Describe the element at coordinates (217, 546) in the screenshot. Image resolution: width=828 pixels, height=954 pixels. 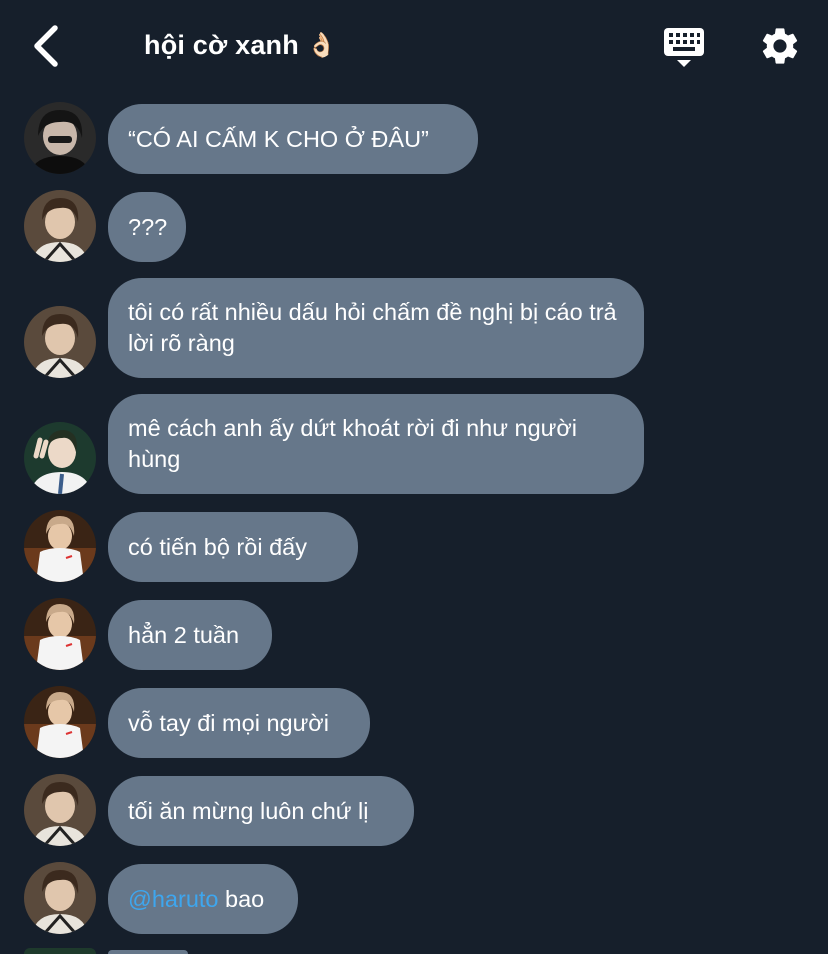
I see `message-text: có tiến bộ rồi đấy` at that location.